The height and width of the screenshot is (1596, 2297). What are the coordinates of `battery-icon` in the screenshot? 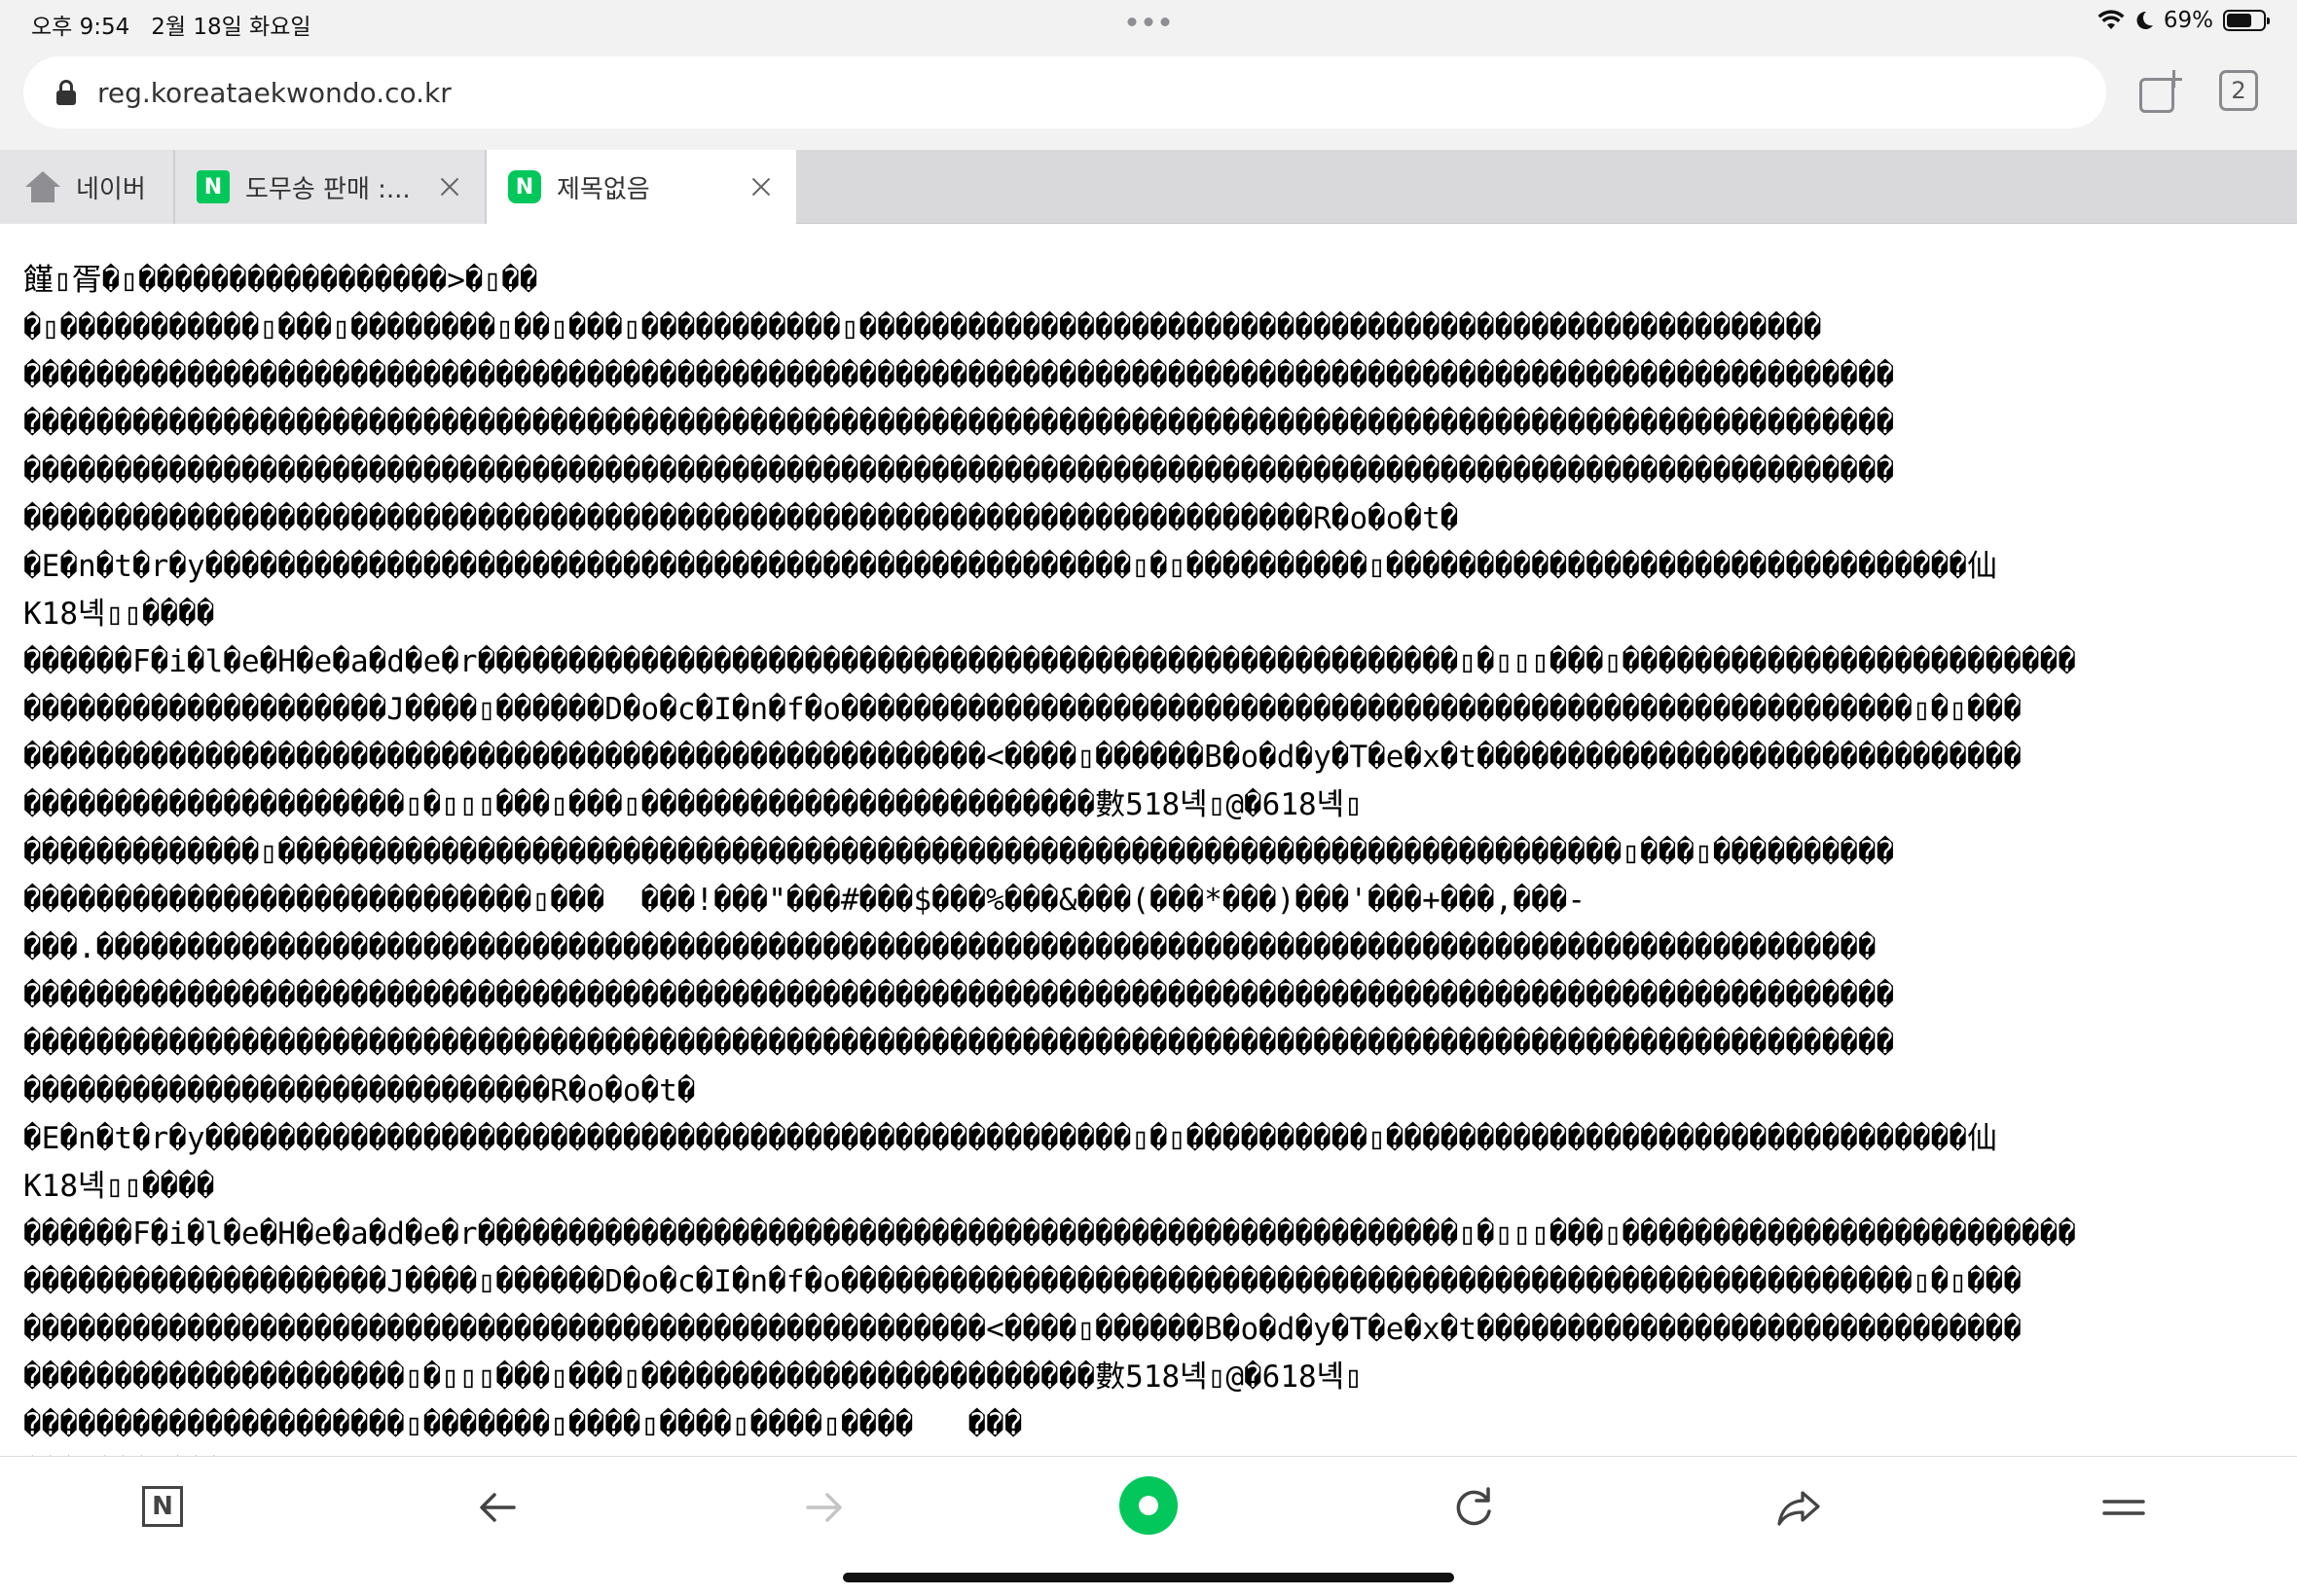 It's located at (2246, 20).